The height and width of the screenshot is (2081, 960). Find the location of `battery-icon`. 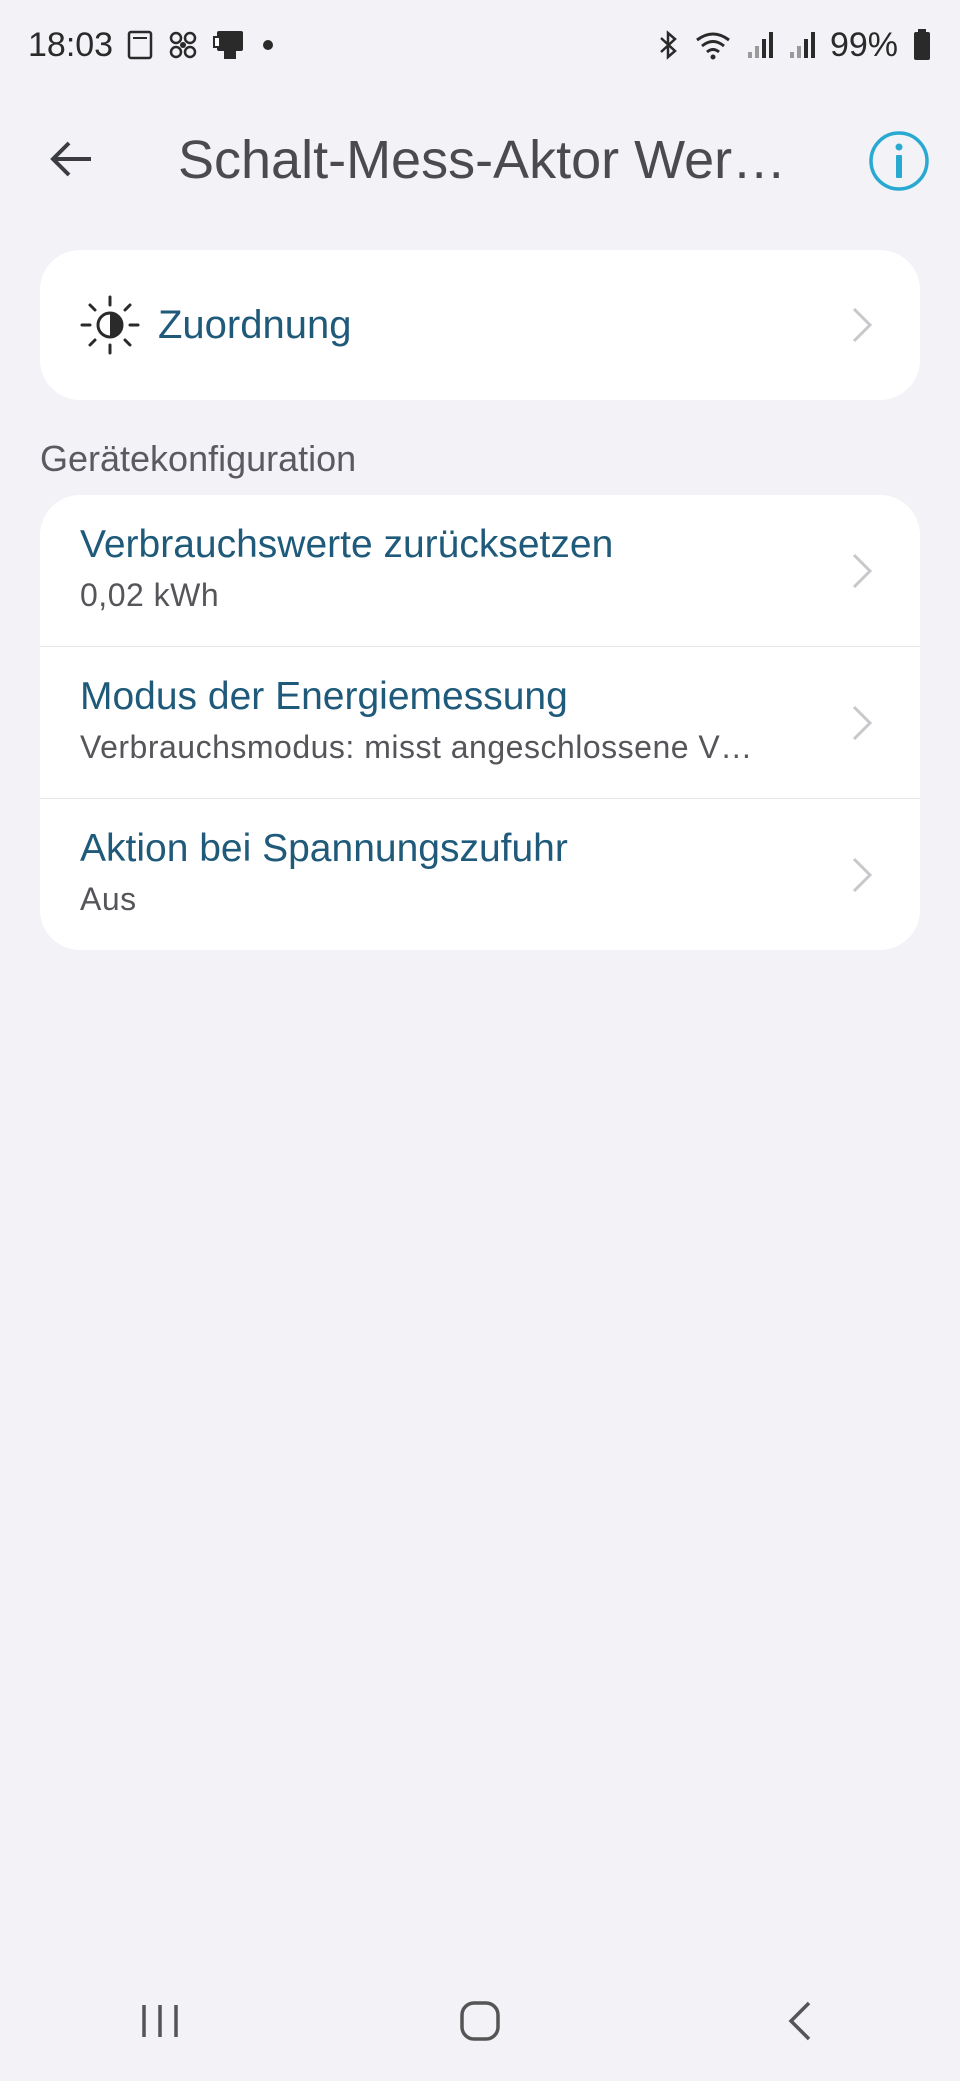

battery-icon is located at coordinates (922, 45).